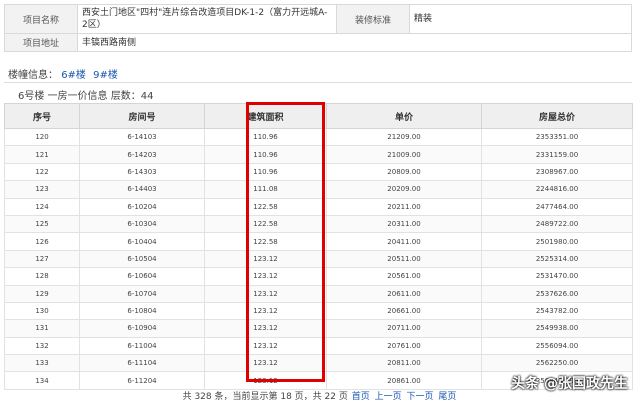 The image size is (640, 403). I want to click on cell-total-price: 2353351.00, so click(557, 137).